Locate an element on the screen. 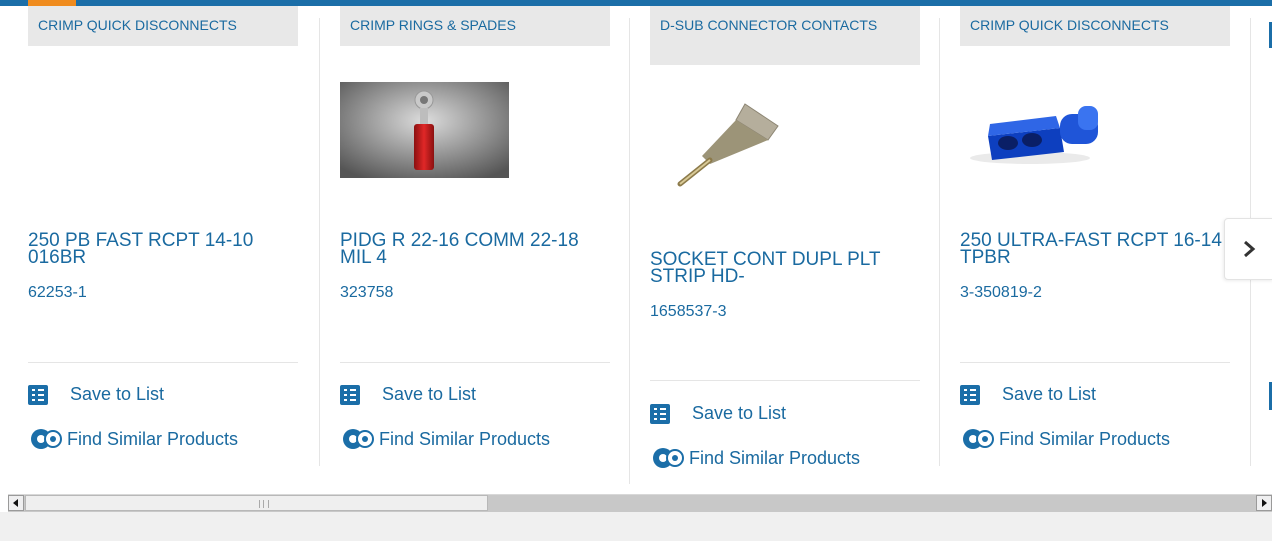 The height and width of the screenshot is (541, 1272). triangle-left-icon is located at coordinates (15, 503).